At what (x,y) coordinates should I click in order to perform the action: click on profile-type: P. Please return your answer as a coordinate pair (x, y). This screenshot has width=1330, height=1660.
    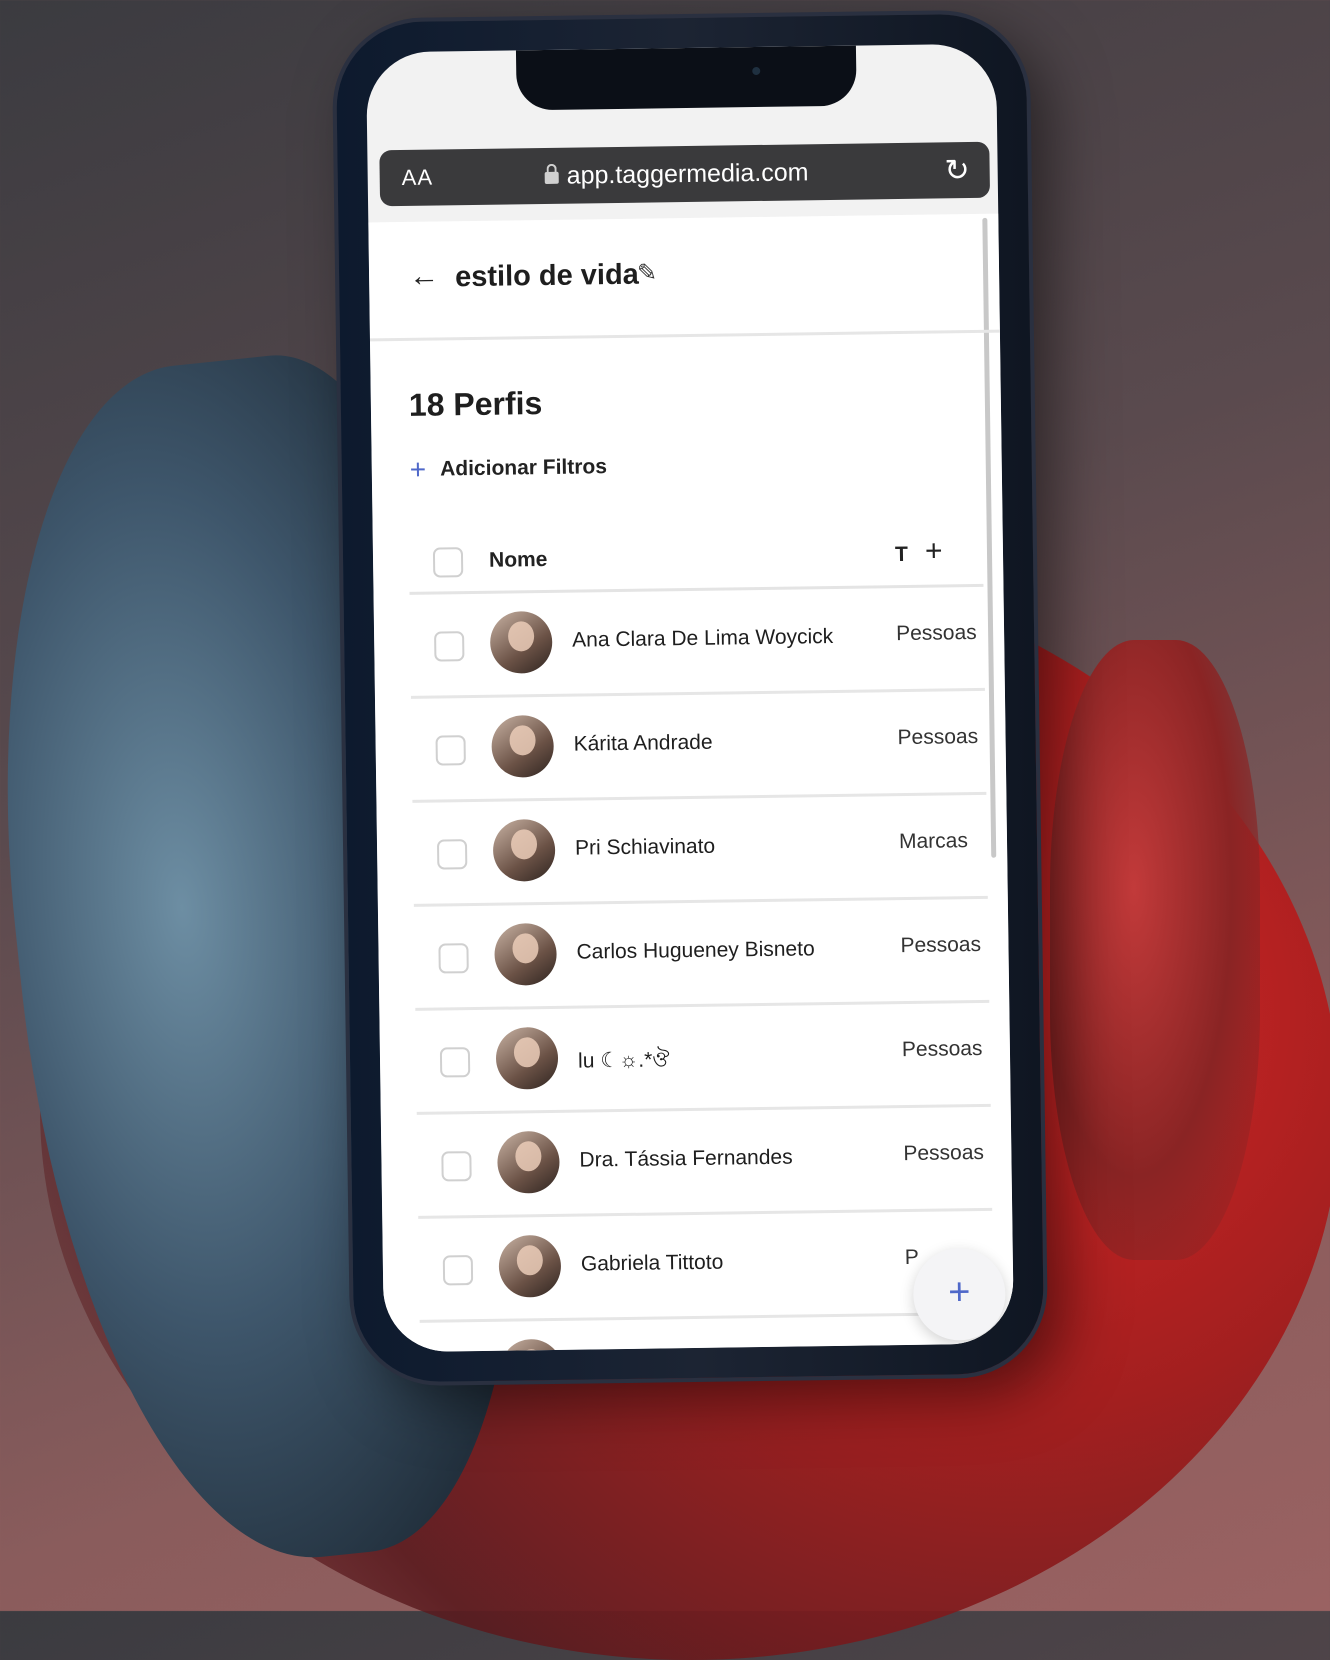
    Looking at the image, I should click on (912, 1257).